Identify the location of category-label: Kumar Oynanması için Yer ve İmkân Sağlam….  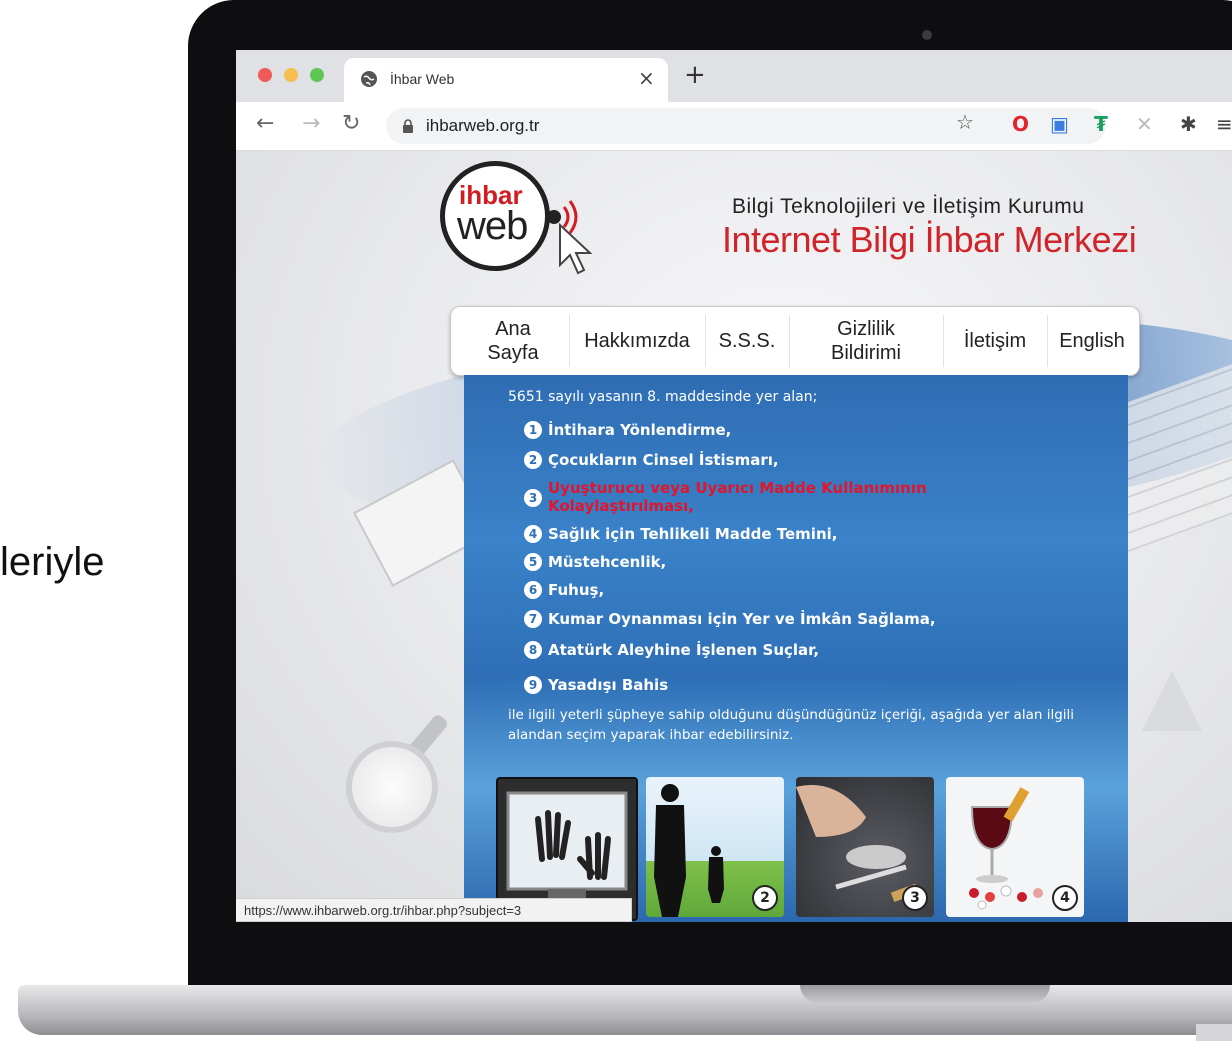
(742, 619).